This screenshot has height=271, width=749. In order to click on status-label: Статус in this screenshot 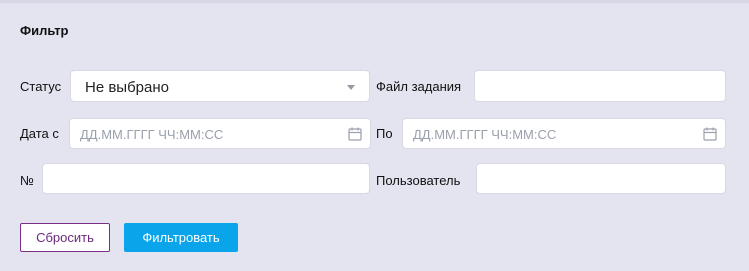, I will do `click(41, 86)`.